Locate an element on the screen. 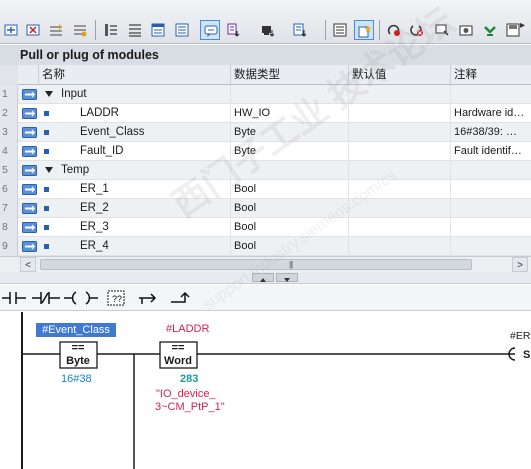 This screenshot has width=531, height=469. row-name: ER_3 is located at coordinates (94, 227).